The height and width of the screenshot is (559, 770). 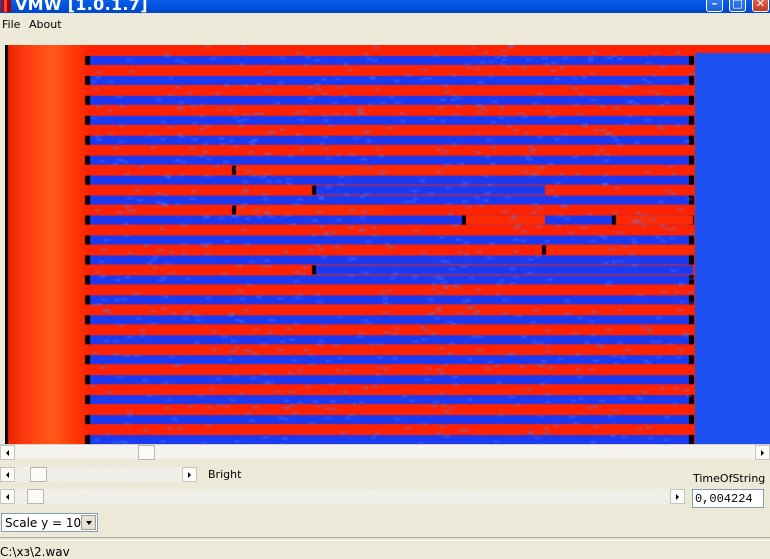 What do you see at coordinates (38, 474) in the screenshot?
I see `bright-slider-thumb` at bounding box center [38, 474].